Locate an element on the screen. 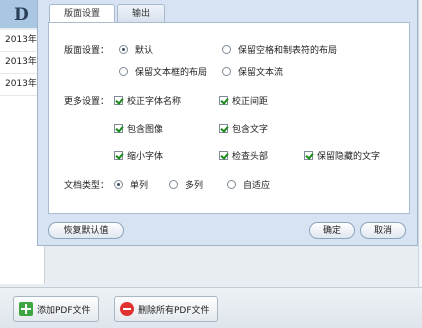  doc-type-adaptive: 自适应 is located at coordinates (248, 184).